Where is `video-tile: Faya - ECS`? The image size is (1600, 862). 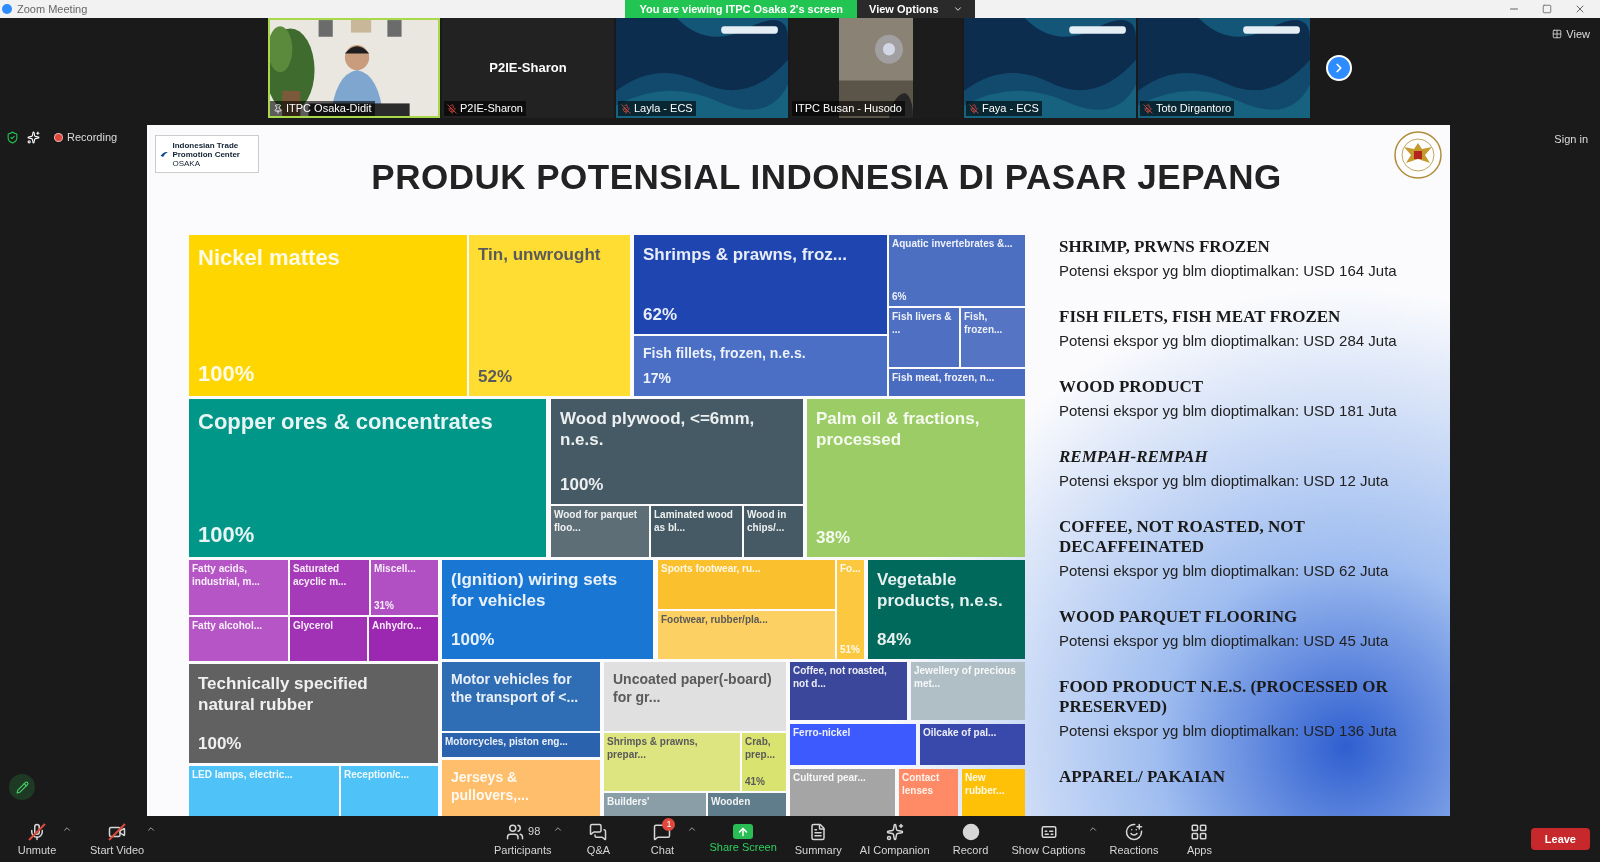
video-tile: Faya - ECS is located at coordinates (1050, 68).